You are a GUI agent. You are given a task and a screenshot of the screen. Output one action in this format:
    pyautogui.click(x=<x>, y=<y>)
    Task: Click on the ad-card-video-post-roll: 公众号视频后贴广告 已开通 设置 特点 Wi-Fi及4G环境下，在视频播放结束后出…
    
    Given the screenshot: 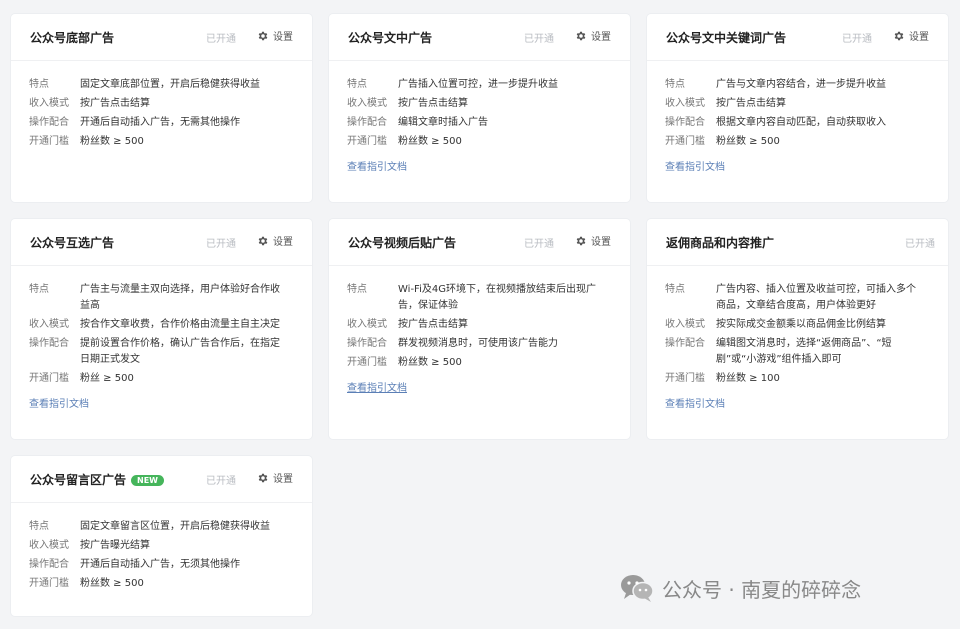 What is the action you would take?
    pyautogui.click(x=479, y=329)
    